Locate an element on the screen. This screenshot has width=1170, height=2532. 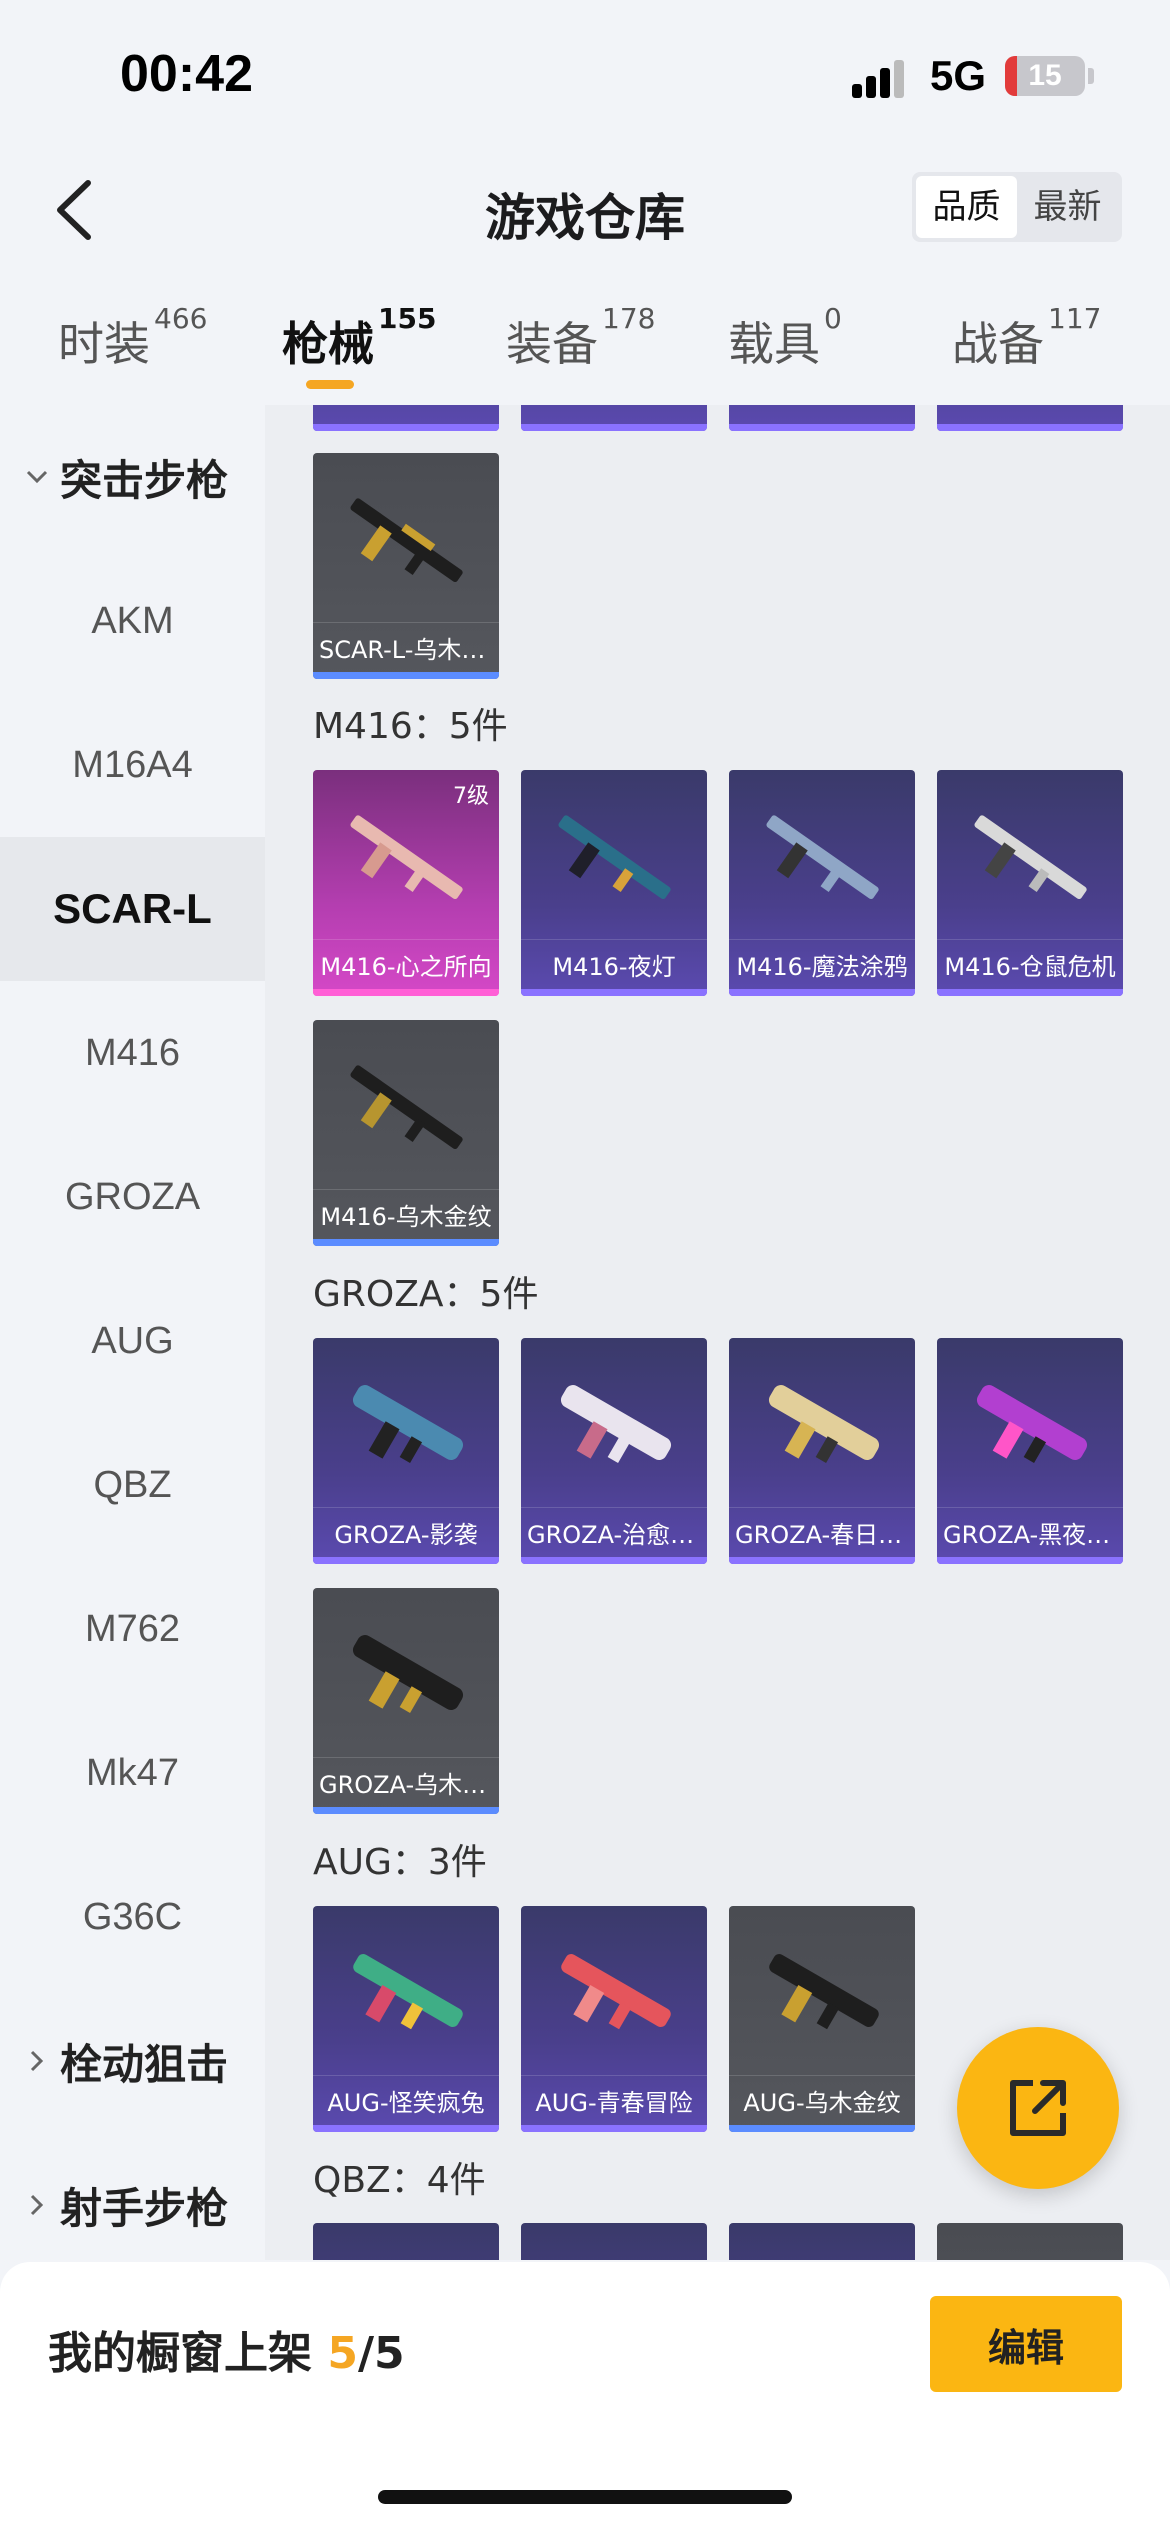
tab-weapons: 枪械 155 is located at coordinates (359, 338).